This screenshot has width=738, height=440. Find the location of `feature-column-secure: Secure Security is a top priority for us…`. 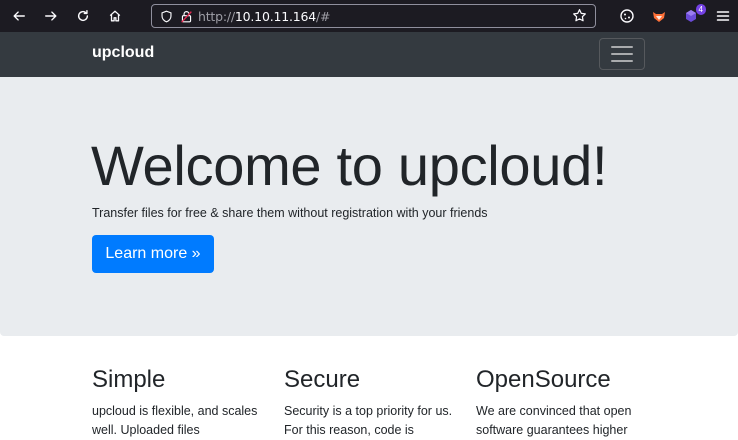

feature-column-secure: Secure Security is a top priority for us… is located at coordinates (369, 403).